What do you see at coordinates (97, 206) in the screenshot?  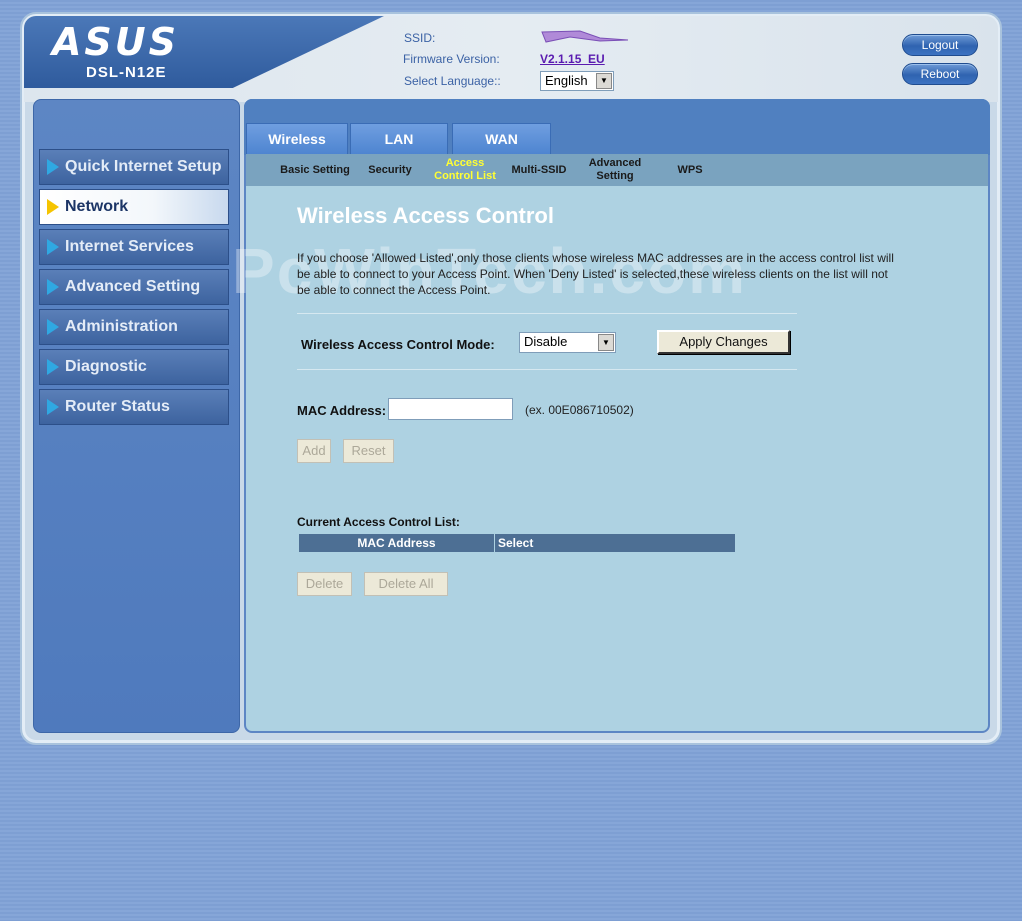 I see `sidebar-item-label: Network` at bounding box center [97, 206].